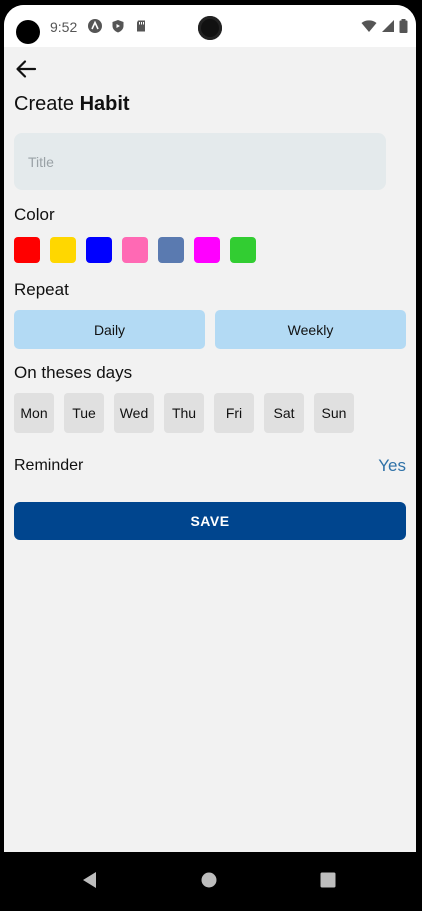 This screenshot has width=422, height=911. Describe the element at coordinates (403, 28) in the screenshot. I see `battery-icon` at that location.